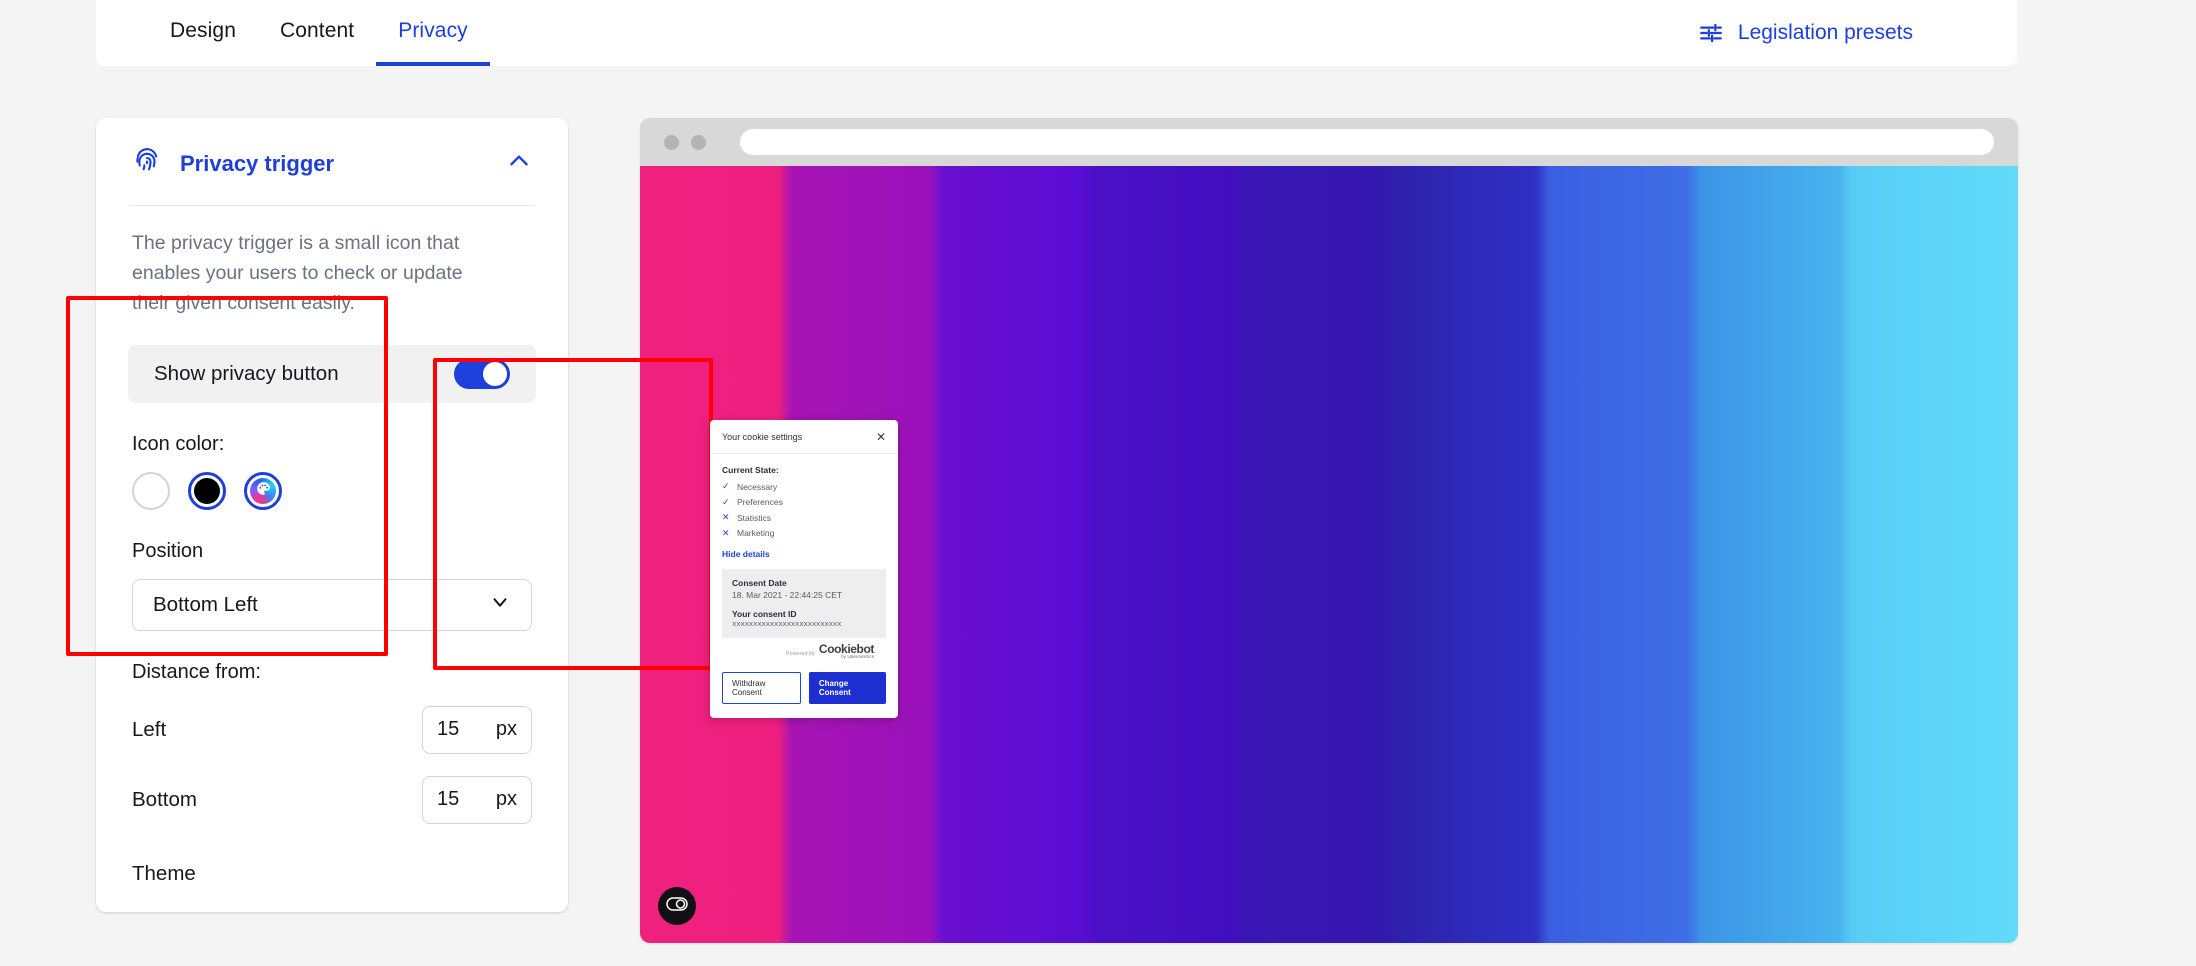  I want to click on icon-color-swatch-black, so click(207, 490).